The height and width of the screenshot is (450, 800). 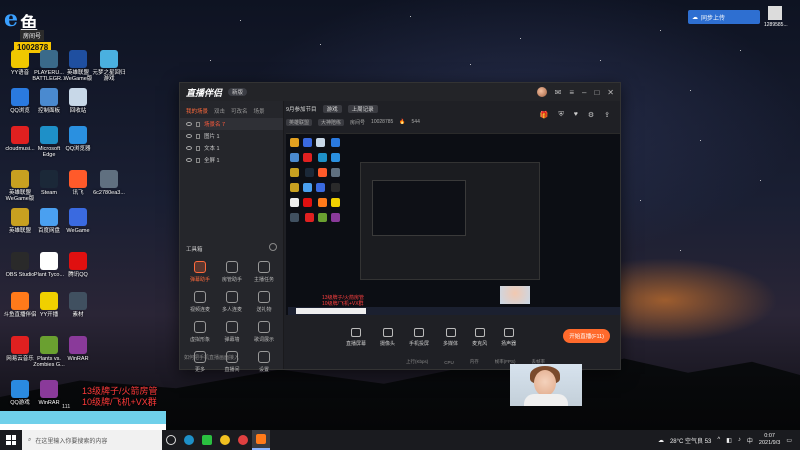 What do you see at coordinates (419, 337) in the screenshot?
I see `phone-cast-button: 手机投屏` at bounding box center [419, 337].